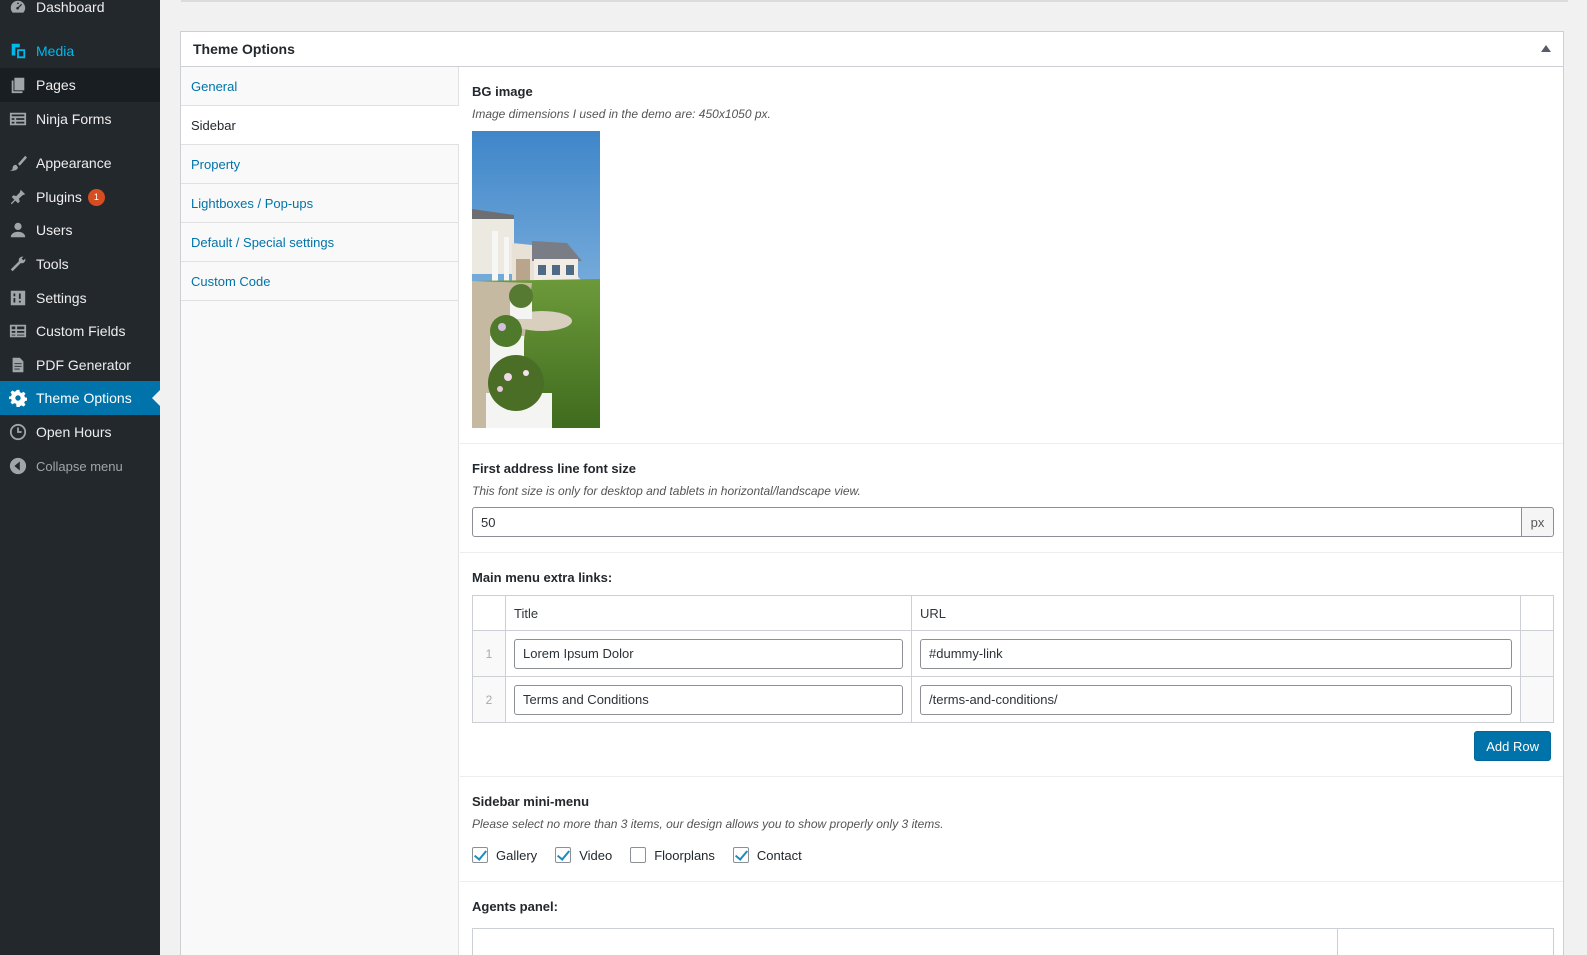  I want to click on row-order-handle: 2, so click(489, 699).